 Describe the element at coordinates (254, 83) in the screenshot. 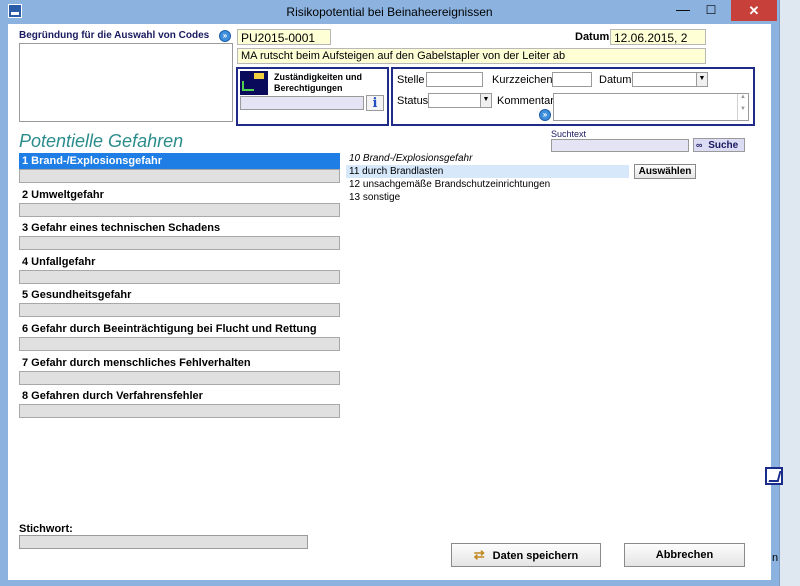

I see `permissions-icon` at that location.